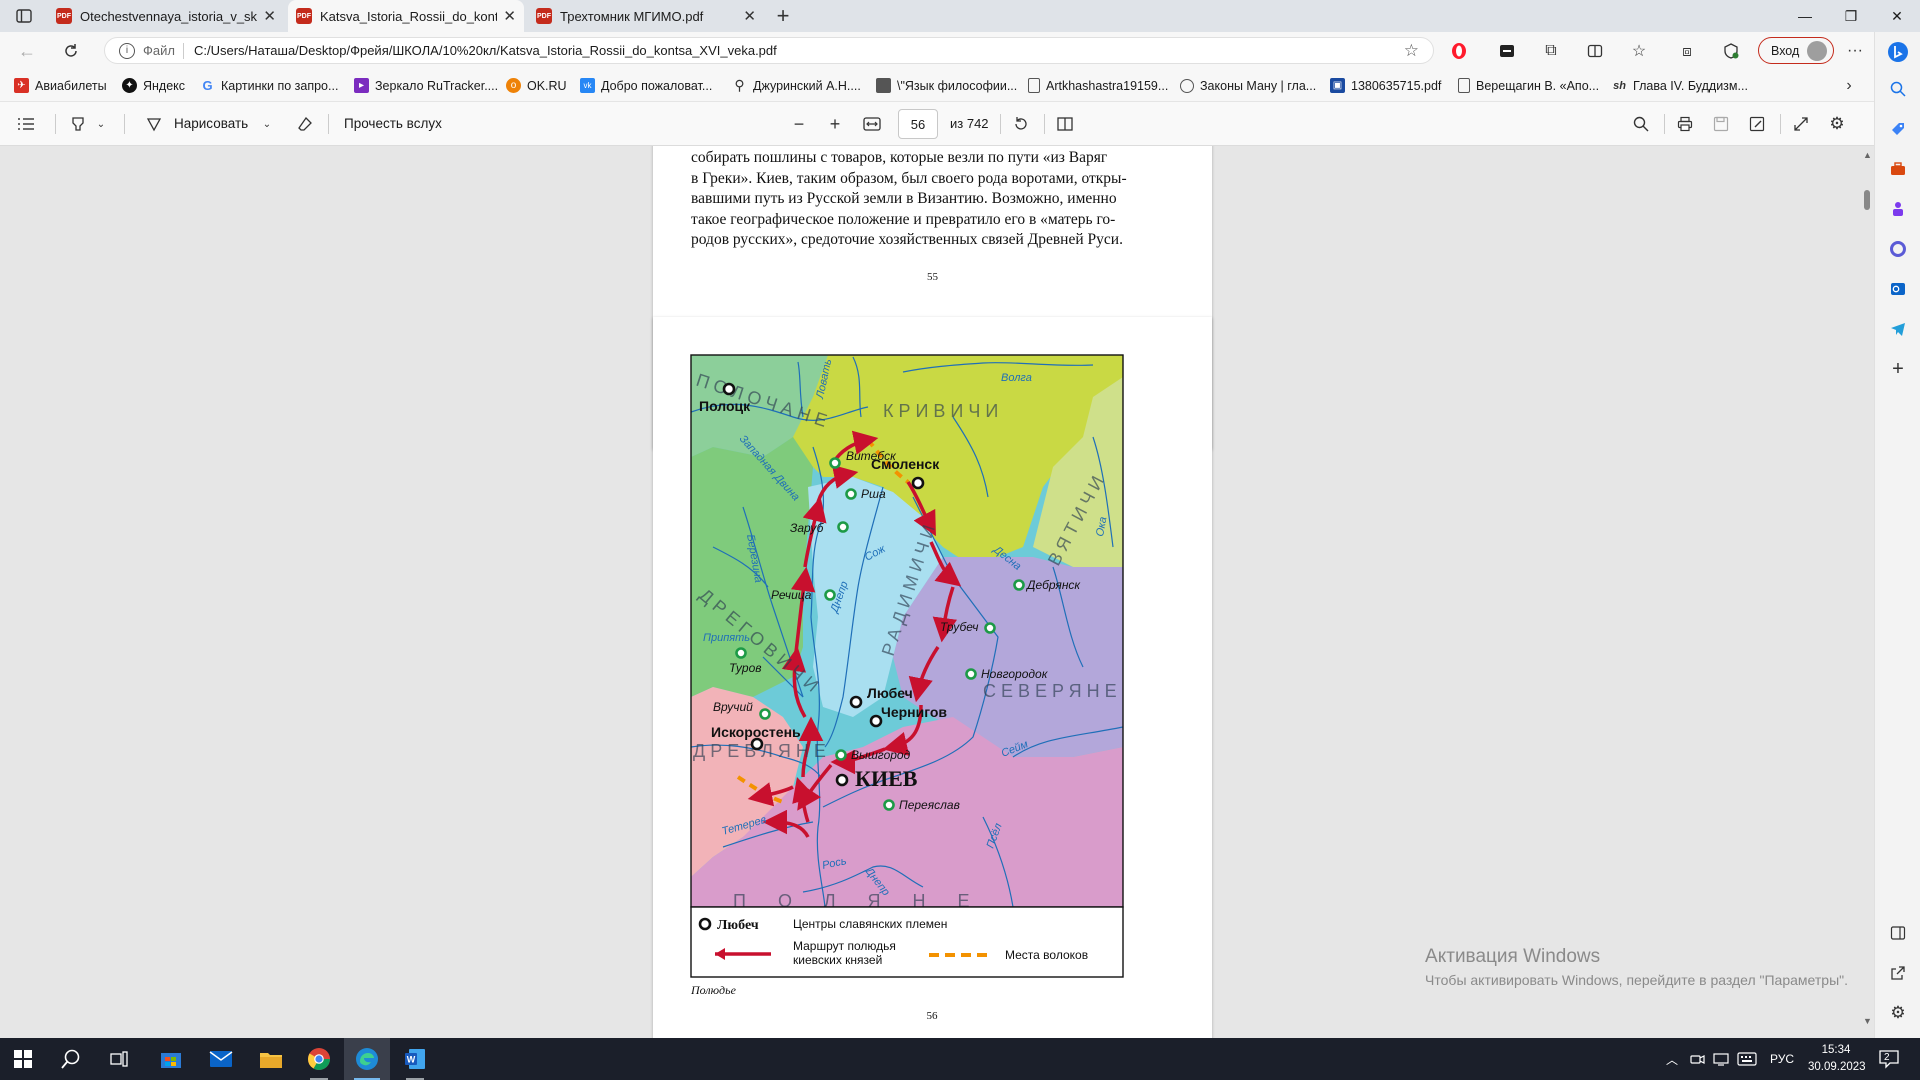  What do you see at coordinates (1898, 973) in the screenshot?
I see `open-external-icon` at bounding box center [1898, 973].